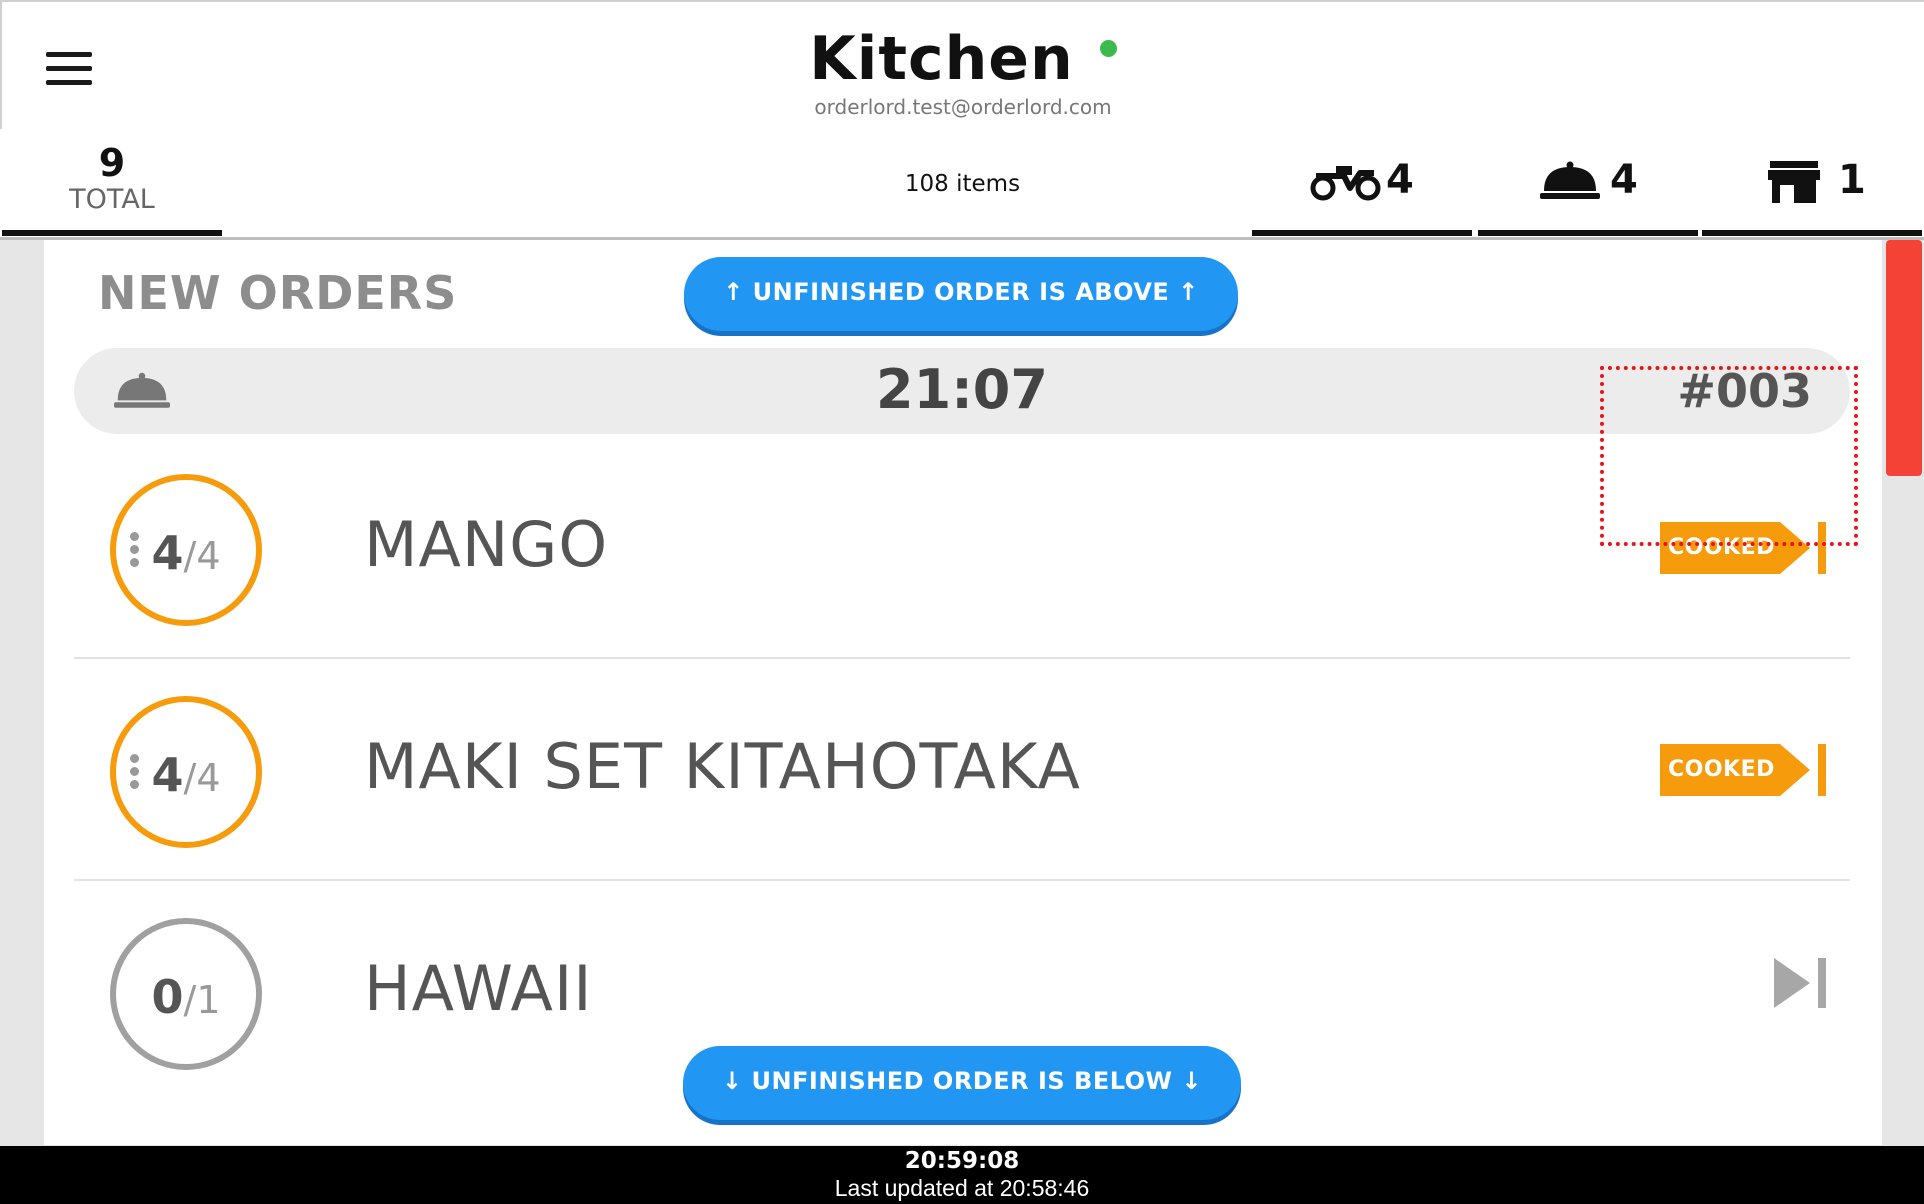 The image size is (1924, 1204). What do you see at coordinates (1904, 358) in the screenshot?
I see `scrollbar-thumb` at bounding box center [1904, 358].